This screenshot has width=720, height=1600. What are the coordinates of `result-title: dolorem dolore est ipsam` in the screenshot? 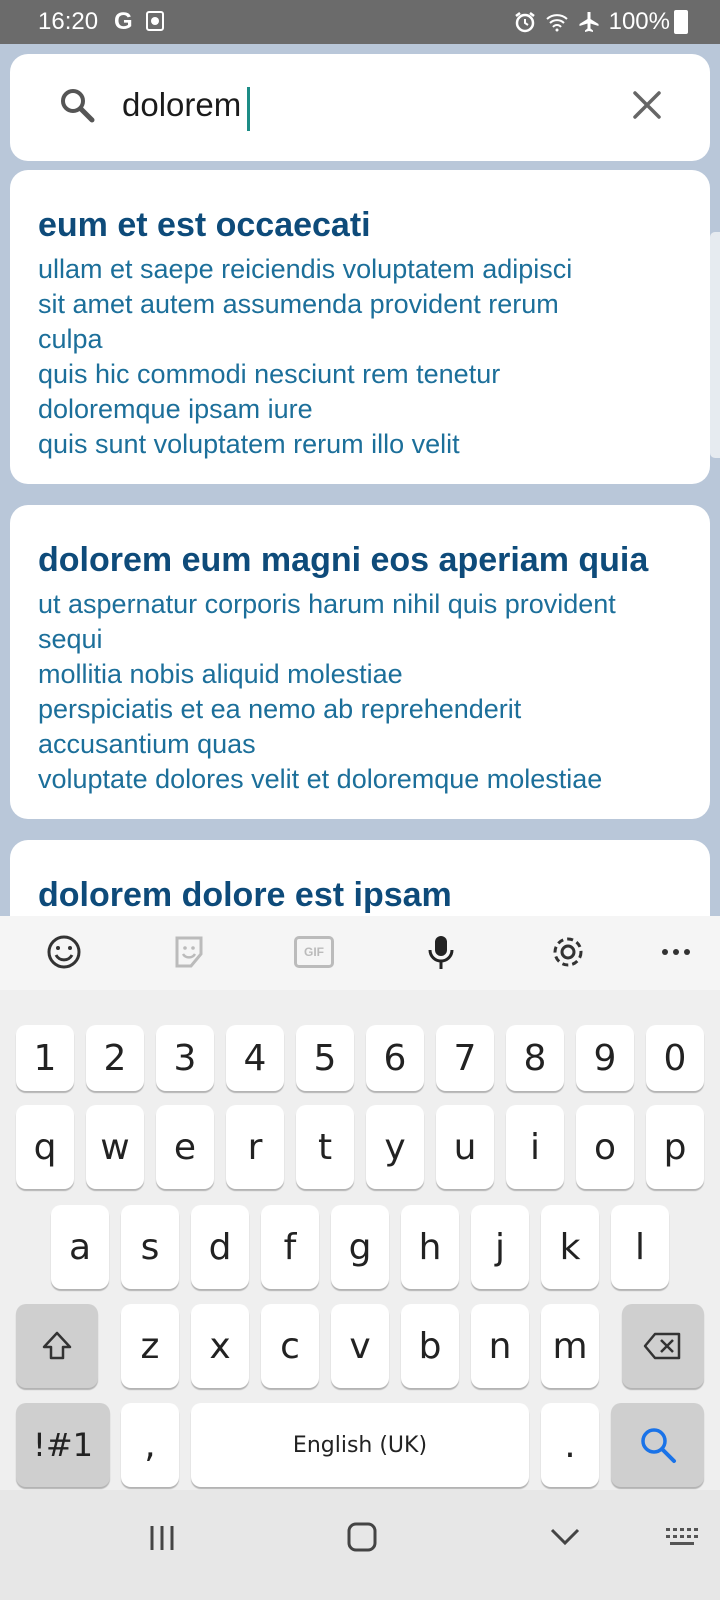 It's located at (245, 895).